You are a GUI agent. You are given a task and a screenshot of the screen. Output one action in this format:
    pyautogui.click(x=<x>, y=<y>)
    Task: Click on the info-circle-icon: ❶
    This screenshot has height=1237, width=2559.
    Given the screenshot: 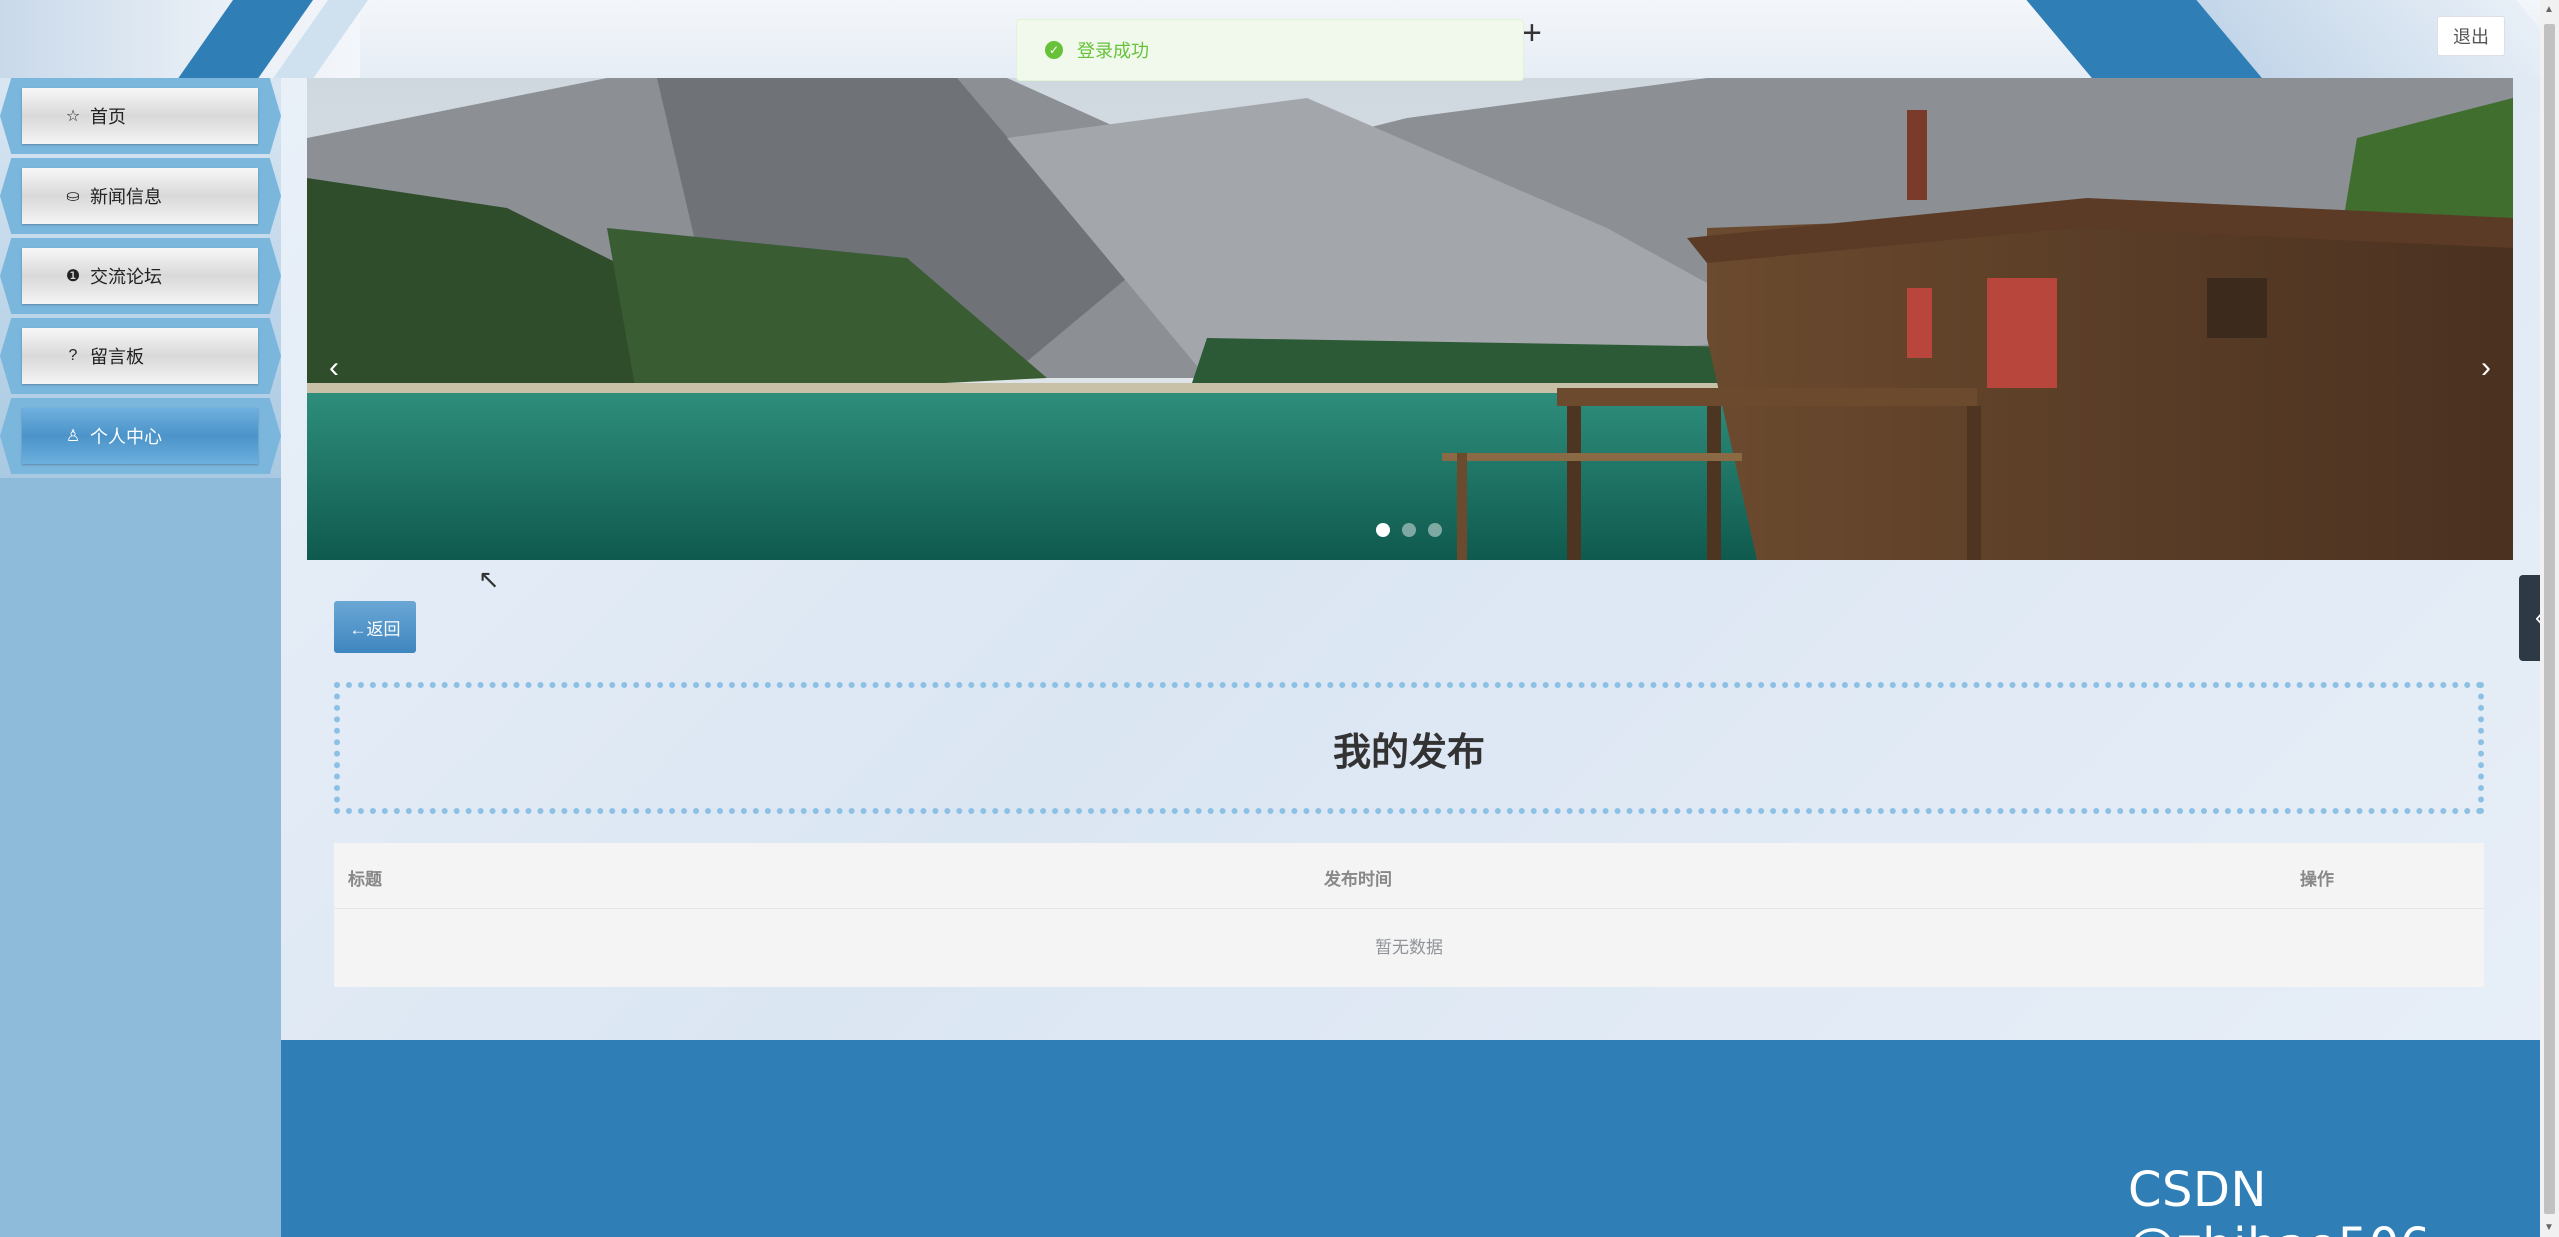 What is the action you would take?
    pyautogui.click(x=73, y=276)
    